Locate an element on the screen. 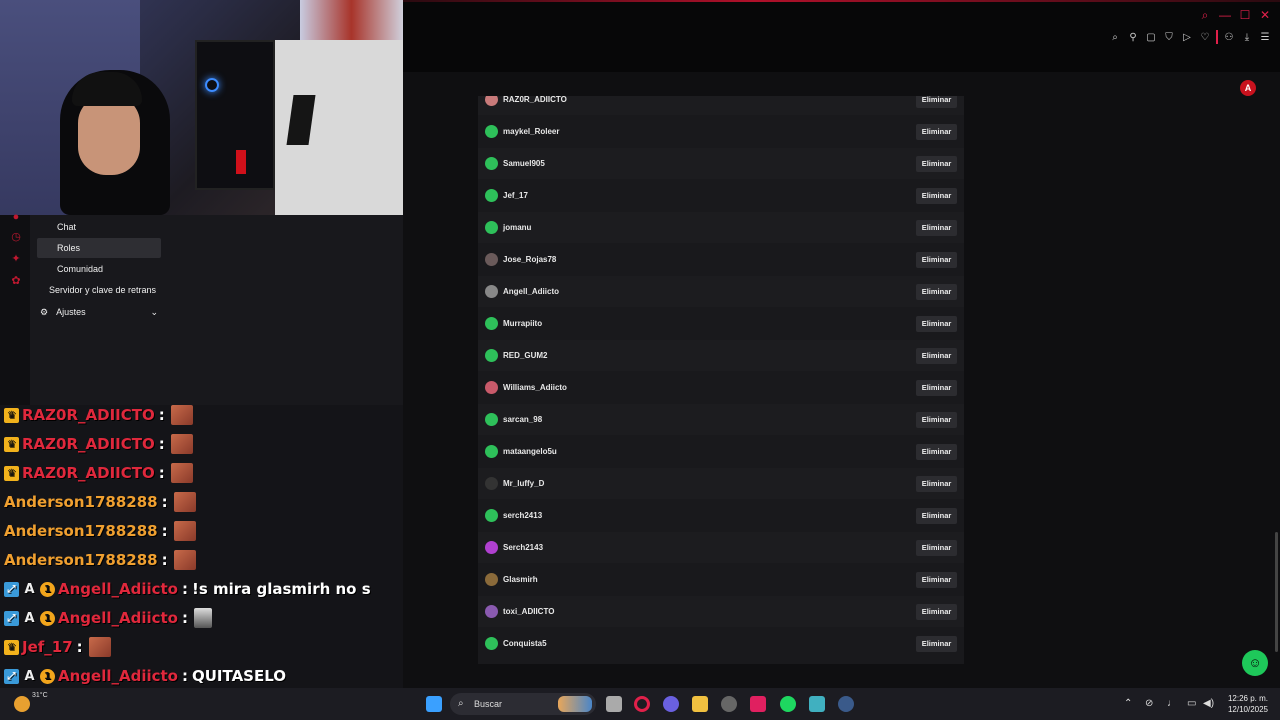 The width and height of the screenshot is (1280, 720). close-icon: ✕ is located at coordinates (1265, 15).